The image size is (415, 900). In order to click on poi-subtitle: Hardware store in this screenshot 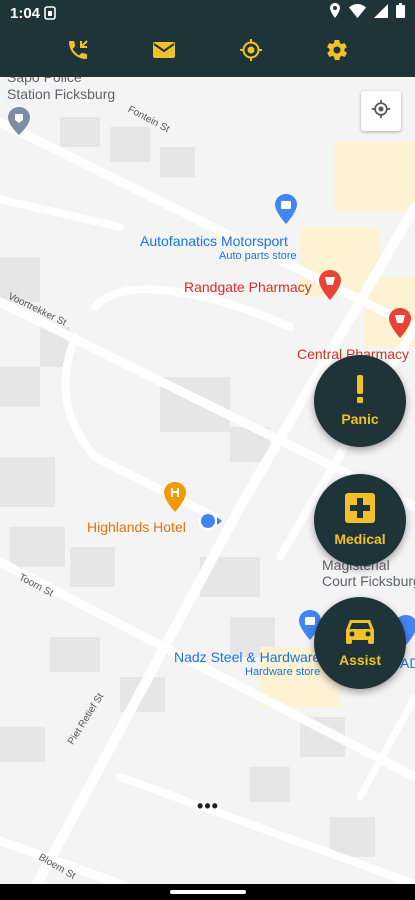, I will do `click(283, 672)`.